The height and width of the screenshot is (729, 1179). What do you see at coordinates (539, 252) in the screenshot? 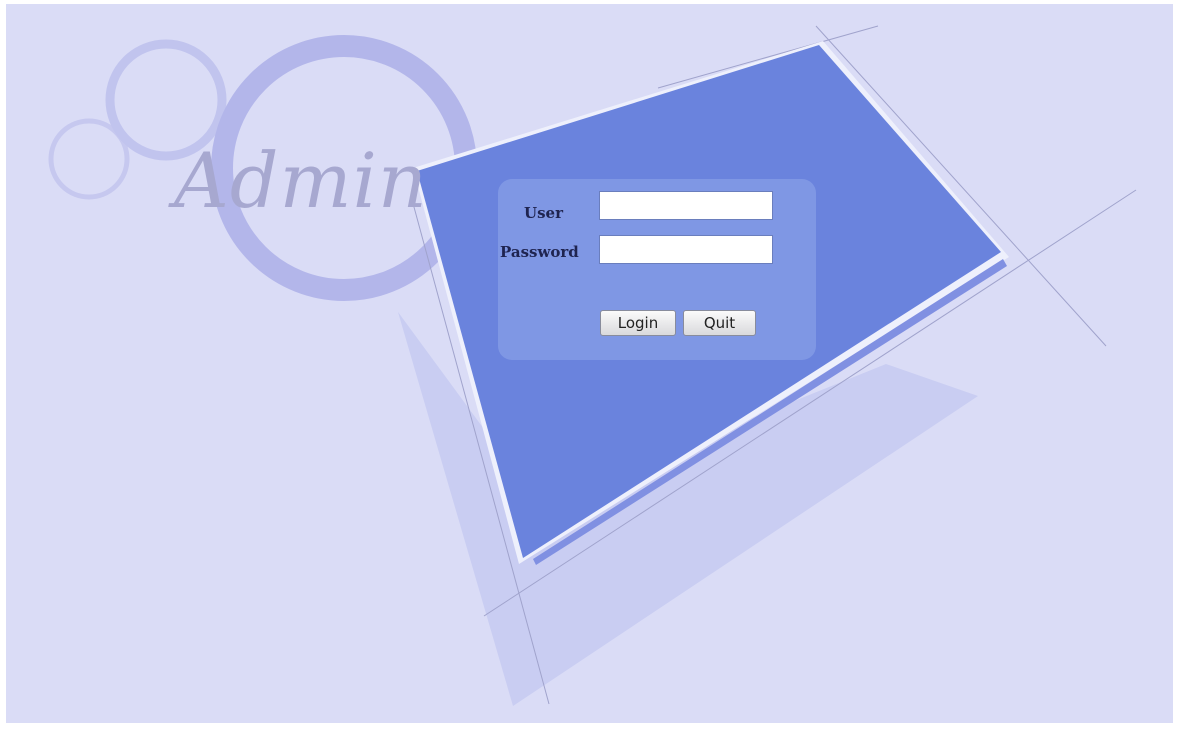
I see `password-label: Password` at bounding box center [539, 252].